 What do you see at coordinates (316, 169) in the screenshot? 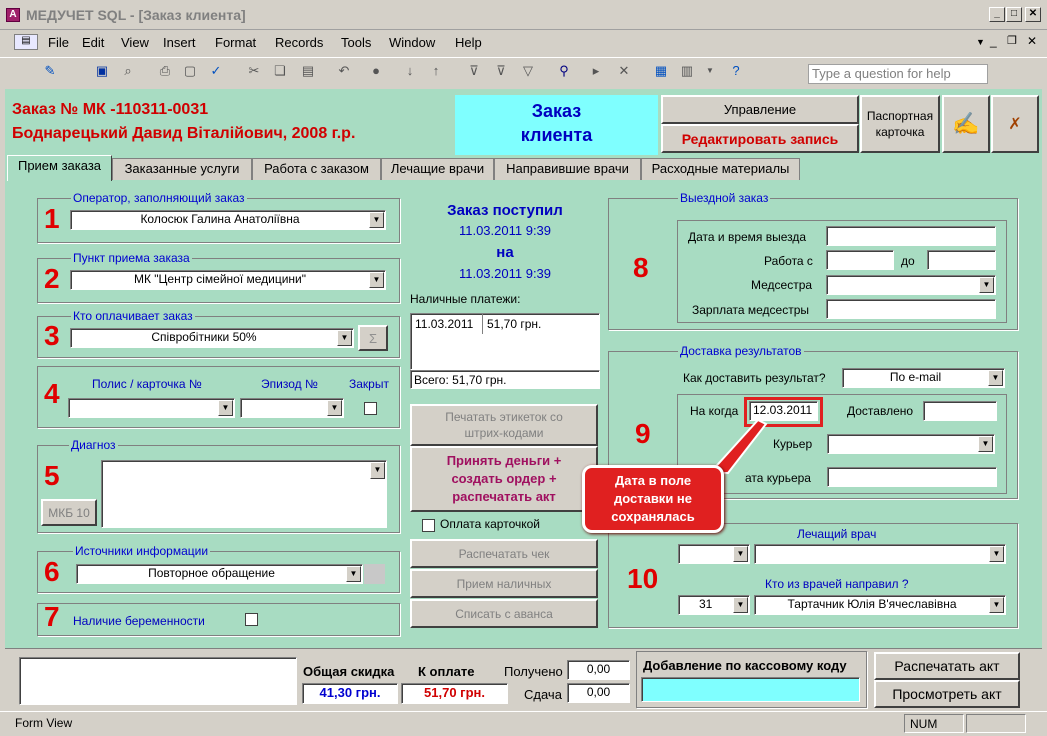
I see `tab-order-work: Работа с заказом` at bounding box center [316, 169].